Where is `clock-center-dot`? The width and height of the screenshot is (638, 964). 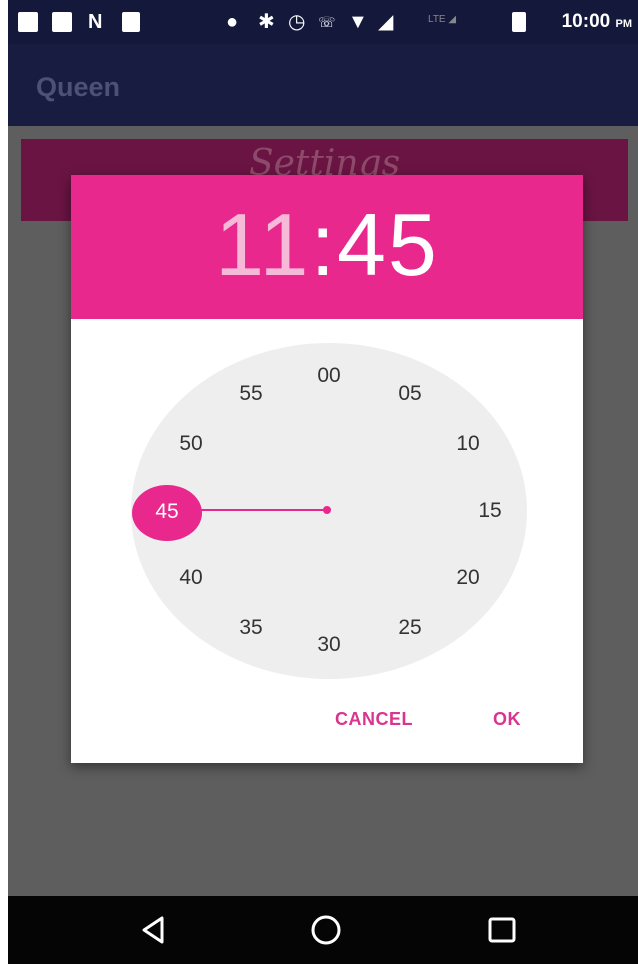 clock-center-dot is located at coordinates (327, 510).